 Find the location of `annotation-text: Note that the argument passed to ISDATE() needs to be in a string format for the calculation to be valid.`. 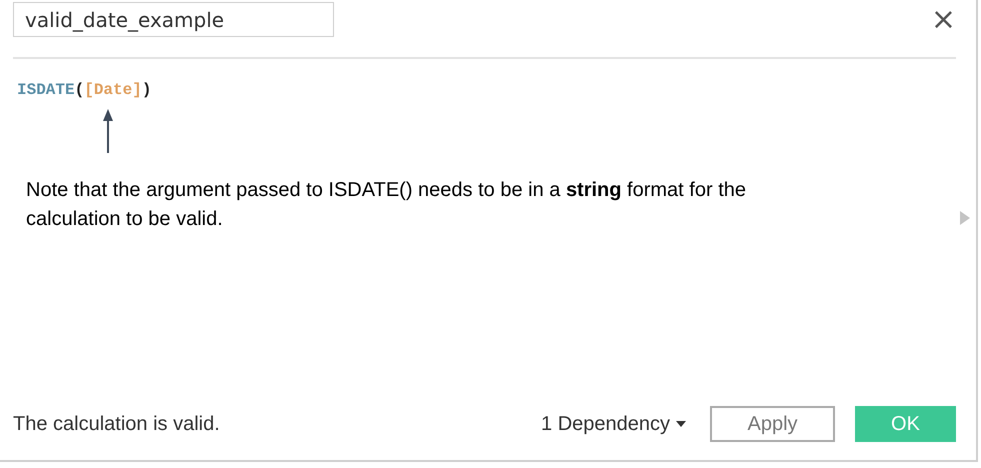

annotation-text: Note that the argument passed to ISDATE() needs to be in a string format for the calculation to be valid. is located at coordinates (386, 205).